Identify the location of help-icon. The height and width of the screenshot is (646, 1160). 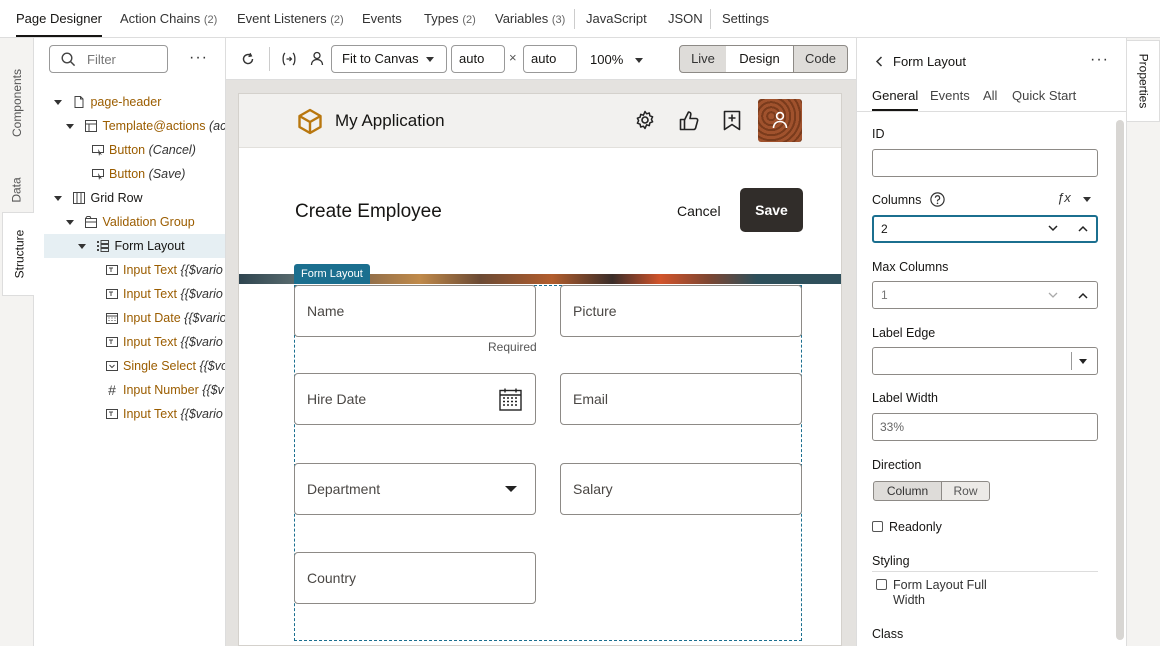
(937, 199).